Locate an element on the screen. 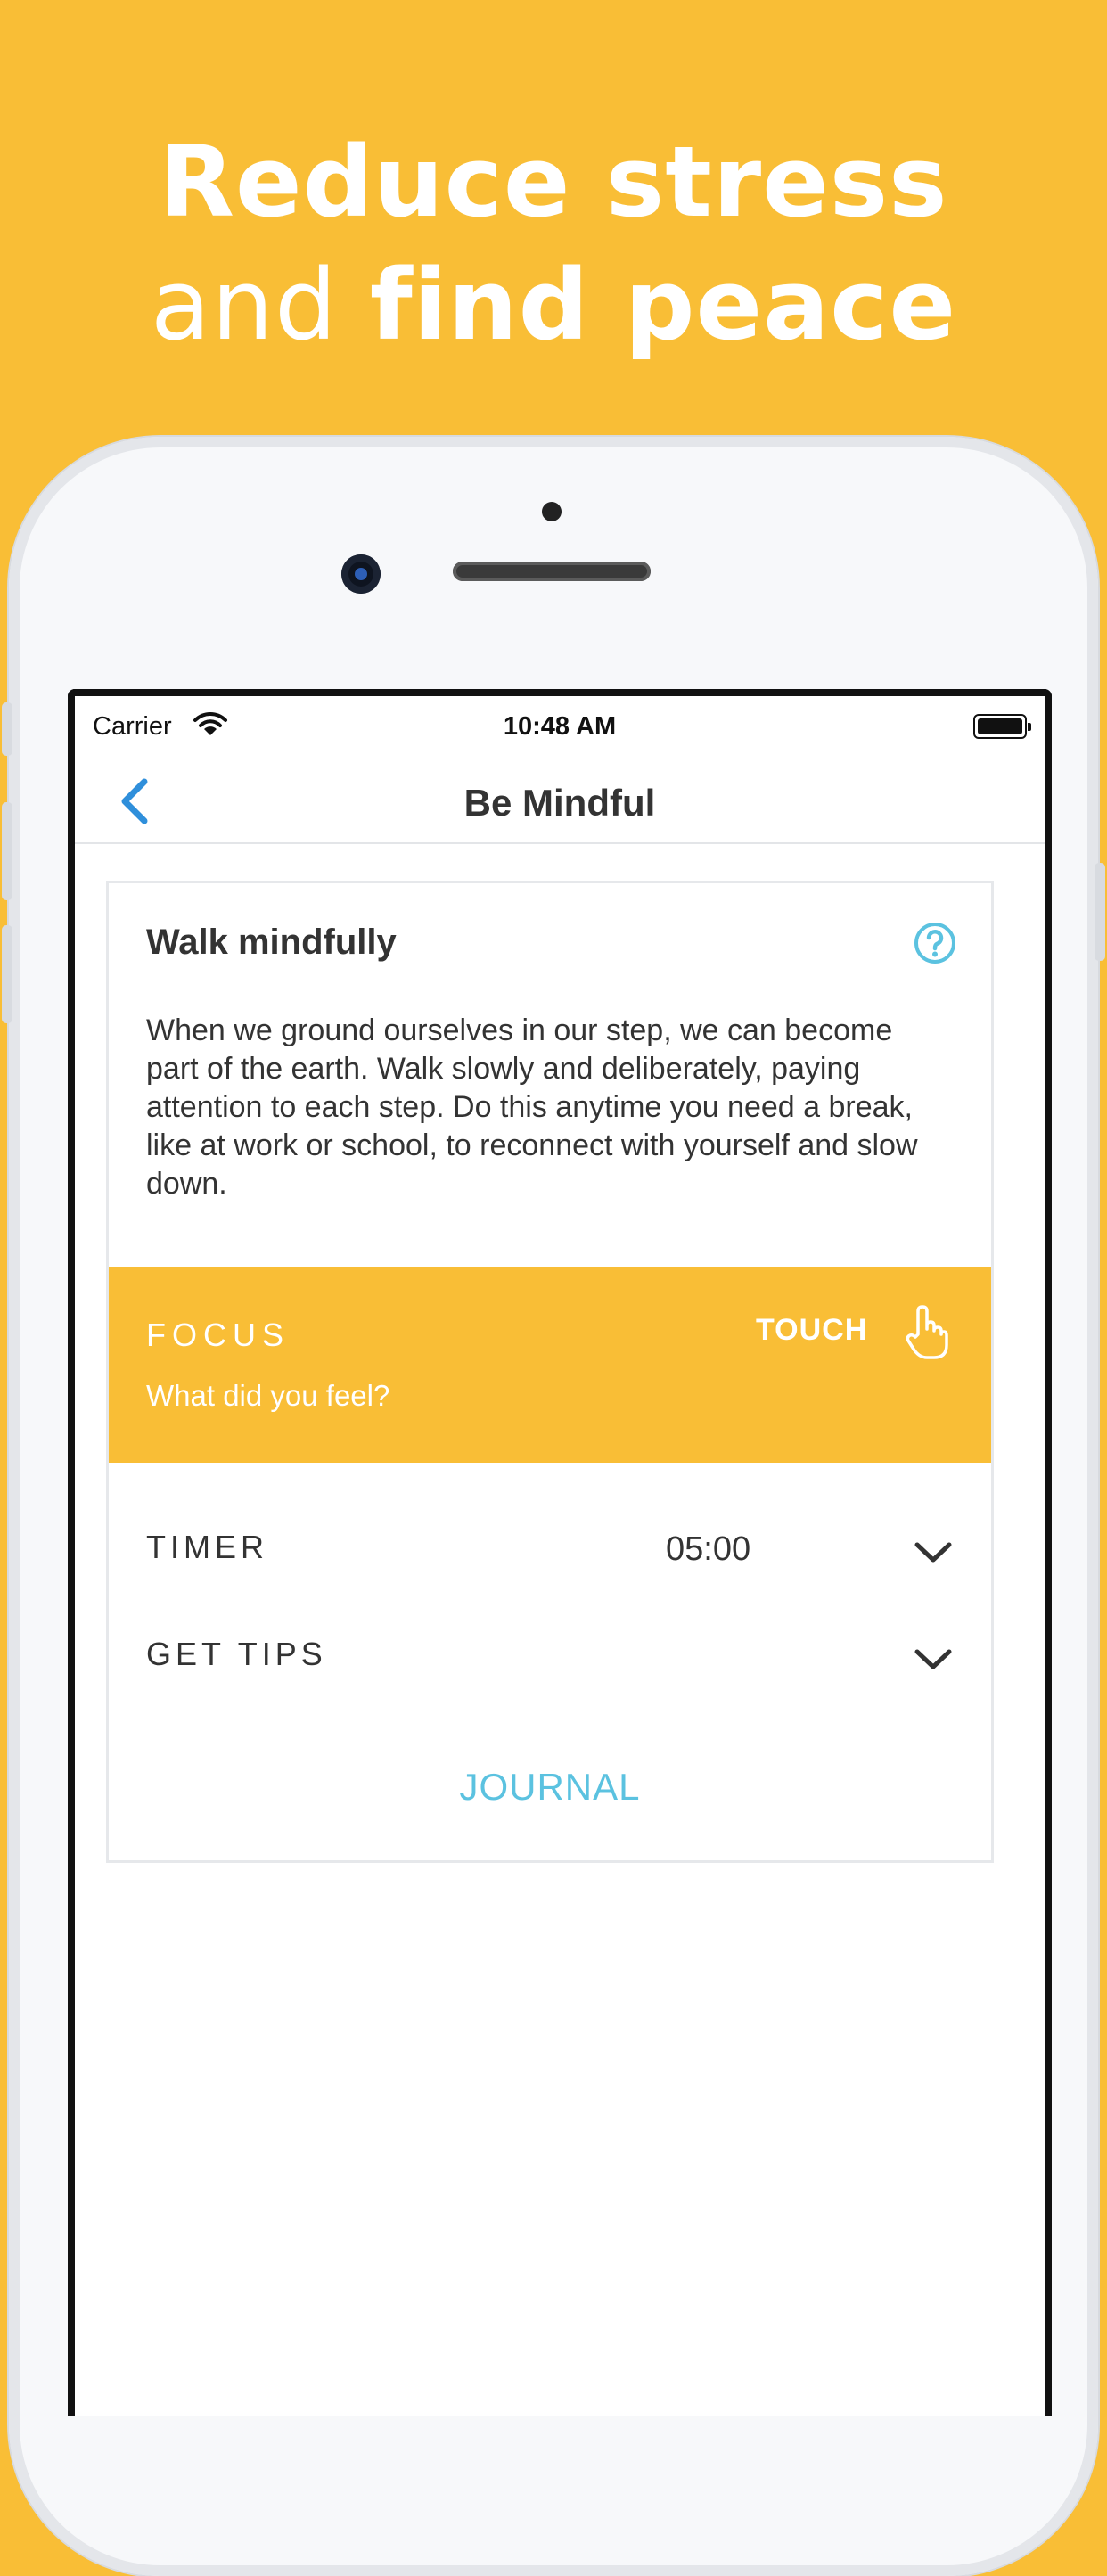  timer-row: TIMER 05:00 is located at coordinates (550, 1548).